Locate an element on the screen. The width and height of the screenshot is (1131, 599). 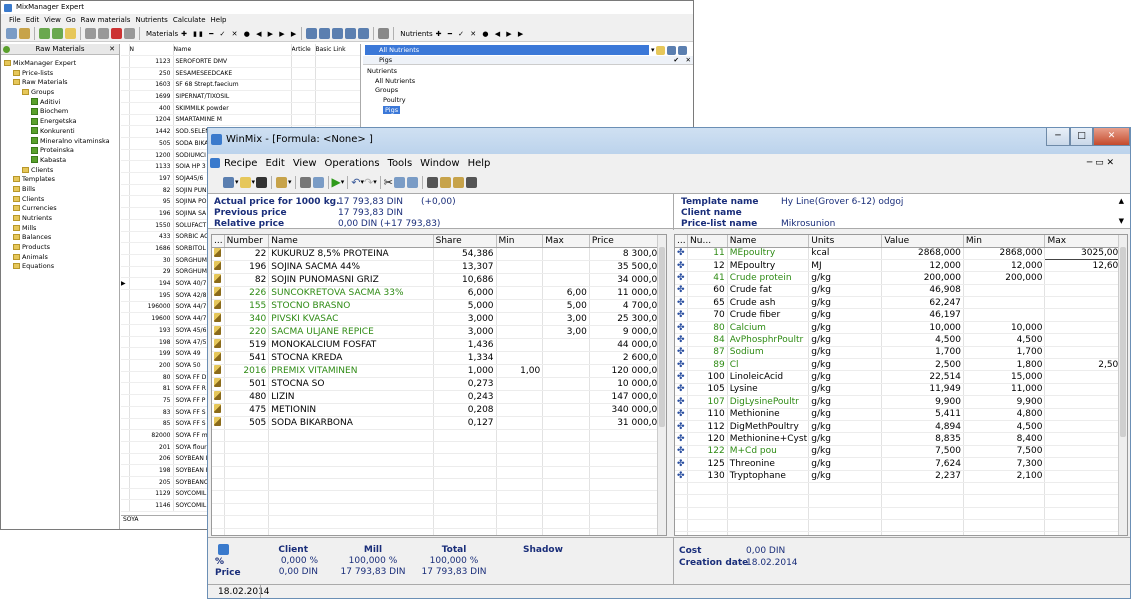
column-header: Number is located at coordinates (247, 241).